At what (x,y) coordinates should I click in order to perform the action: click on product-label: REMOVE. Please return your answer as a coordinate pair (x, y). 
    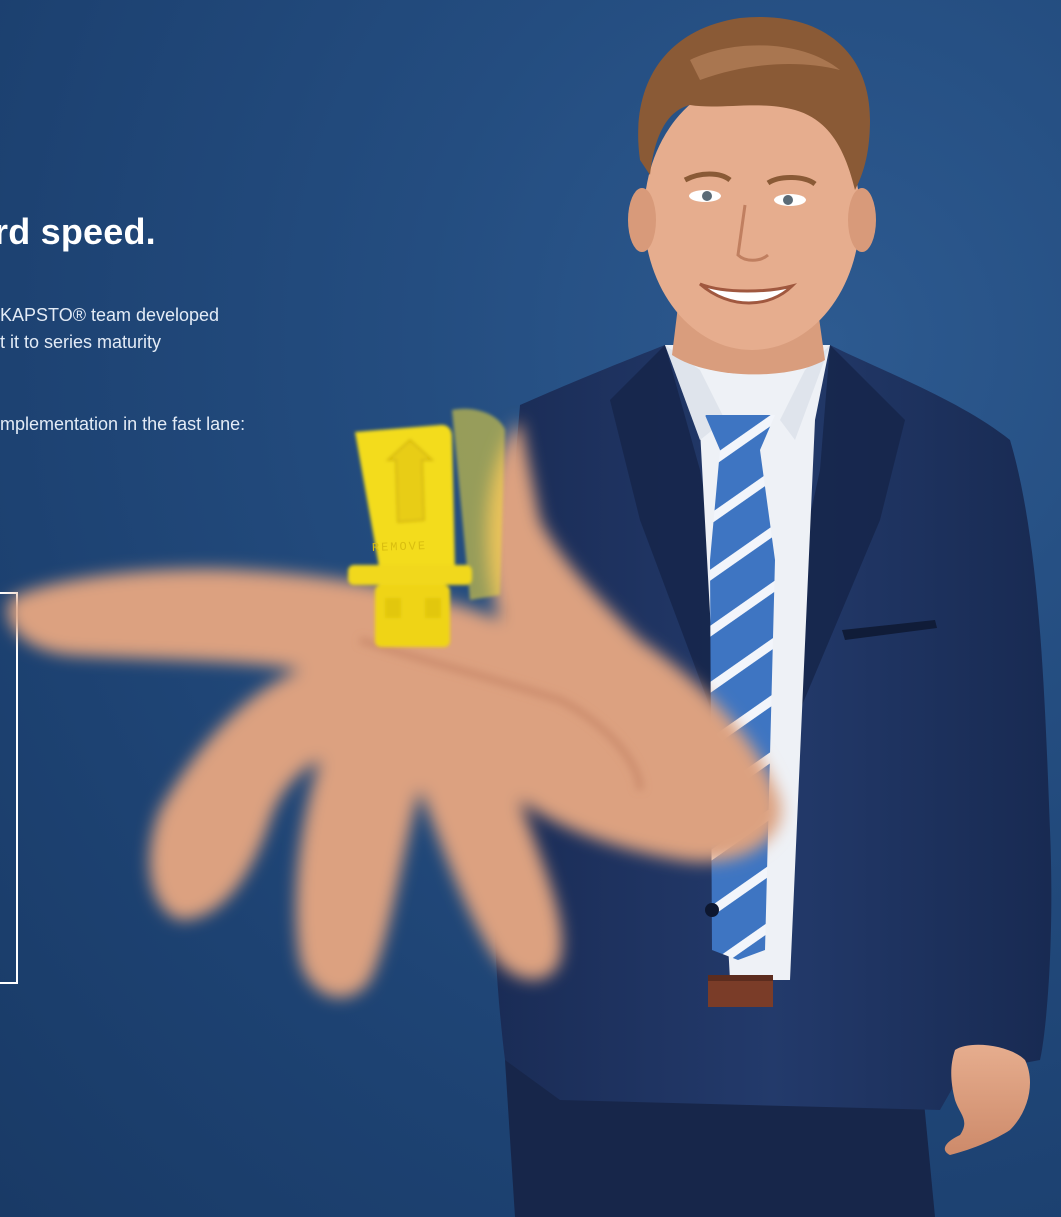
    Looking at the image, I should click on (400, 547).